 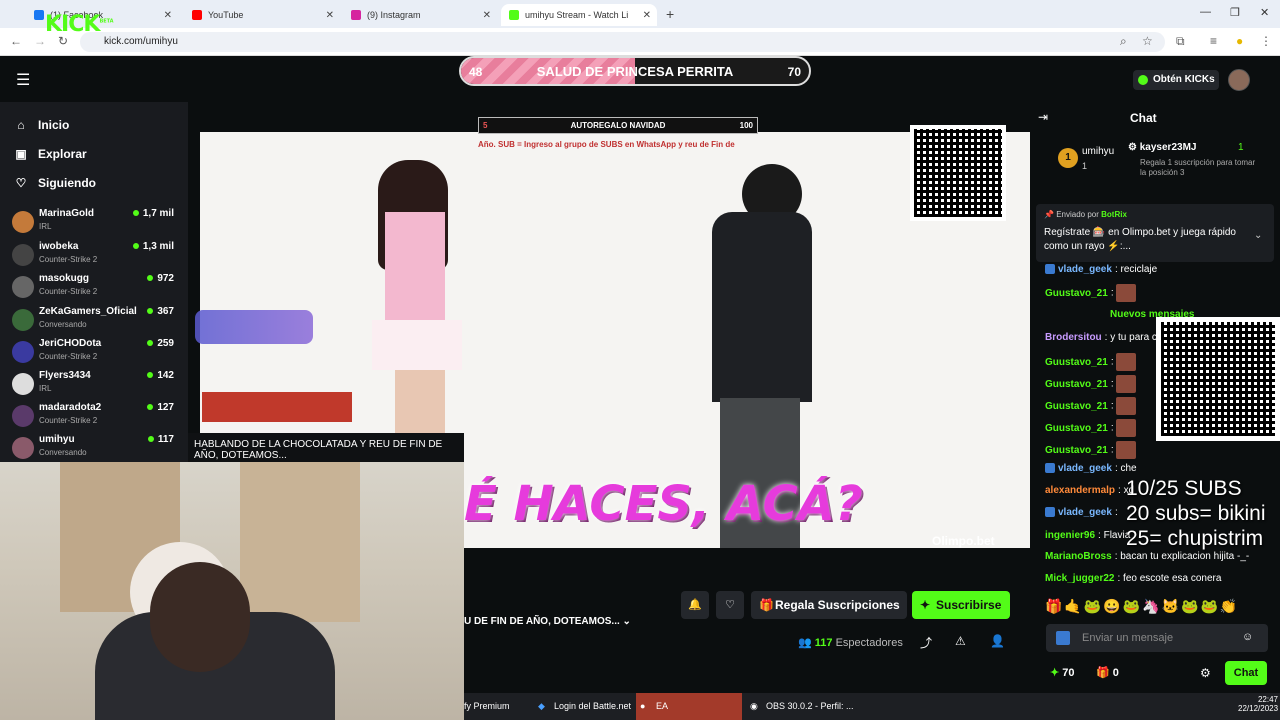 What do you see at coordinates (695, 605) in the screenshot?
I see `bell-icon: 🔔` at bounding box center [695, 605].